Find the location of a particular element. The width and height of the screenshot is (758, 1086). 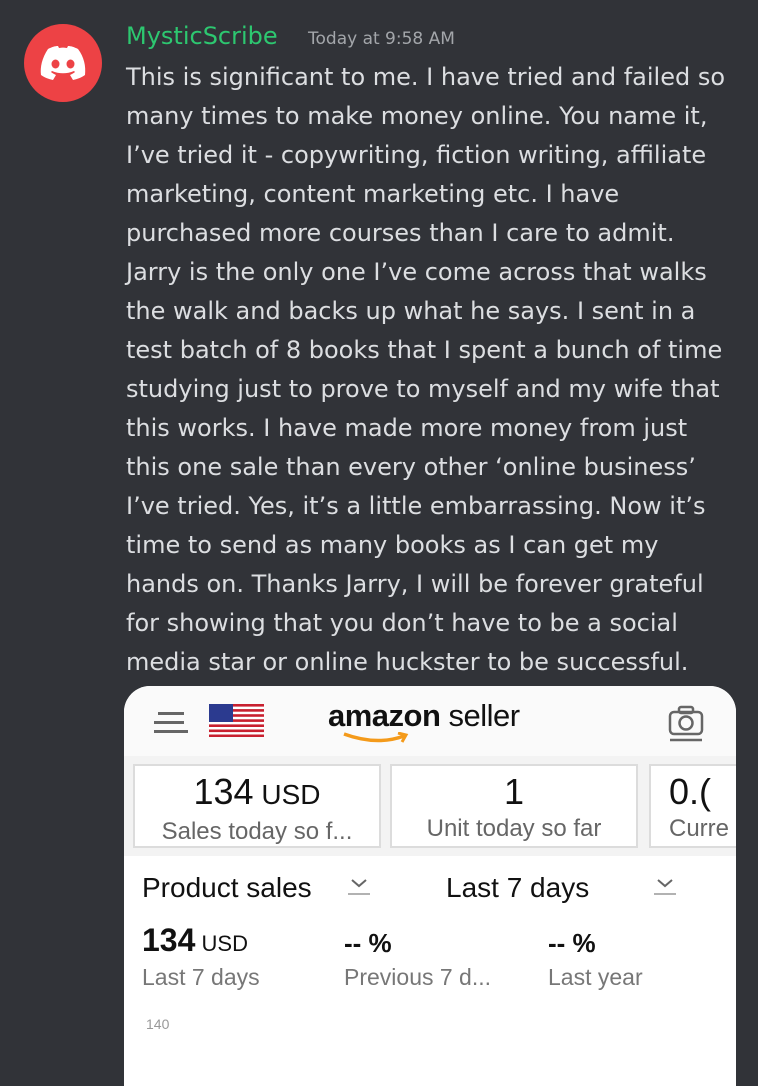

message-timestamp: Today at 9:58 AM is located at coordinates (381, 39).